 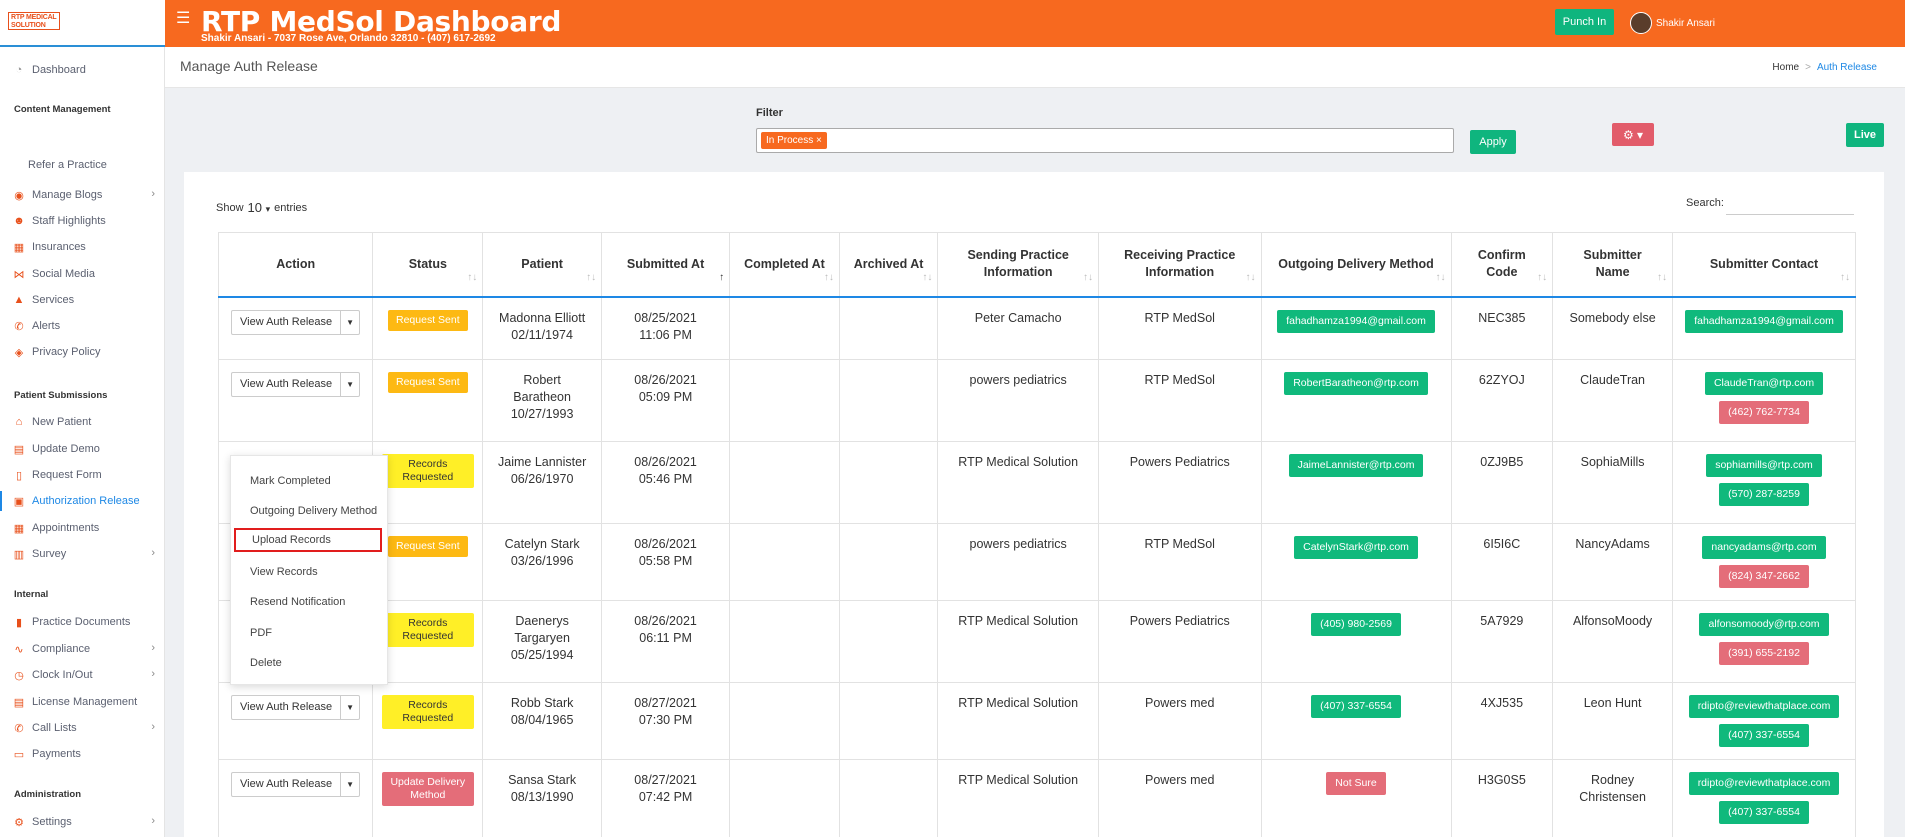 What do you see at coordinates (310, 602) in the screenshot?
I see `menu-item-resend-notification: Resend Notification` at bounding box center [310, 602].